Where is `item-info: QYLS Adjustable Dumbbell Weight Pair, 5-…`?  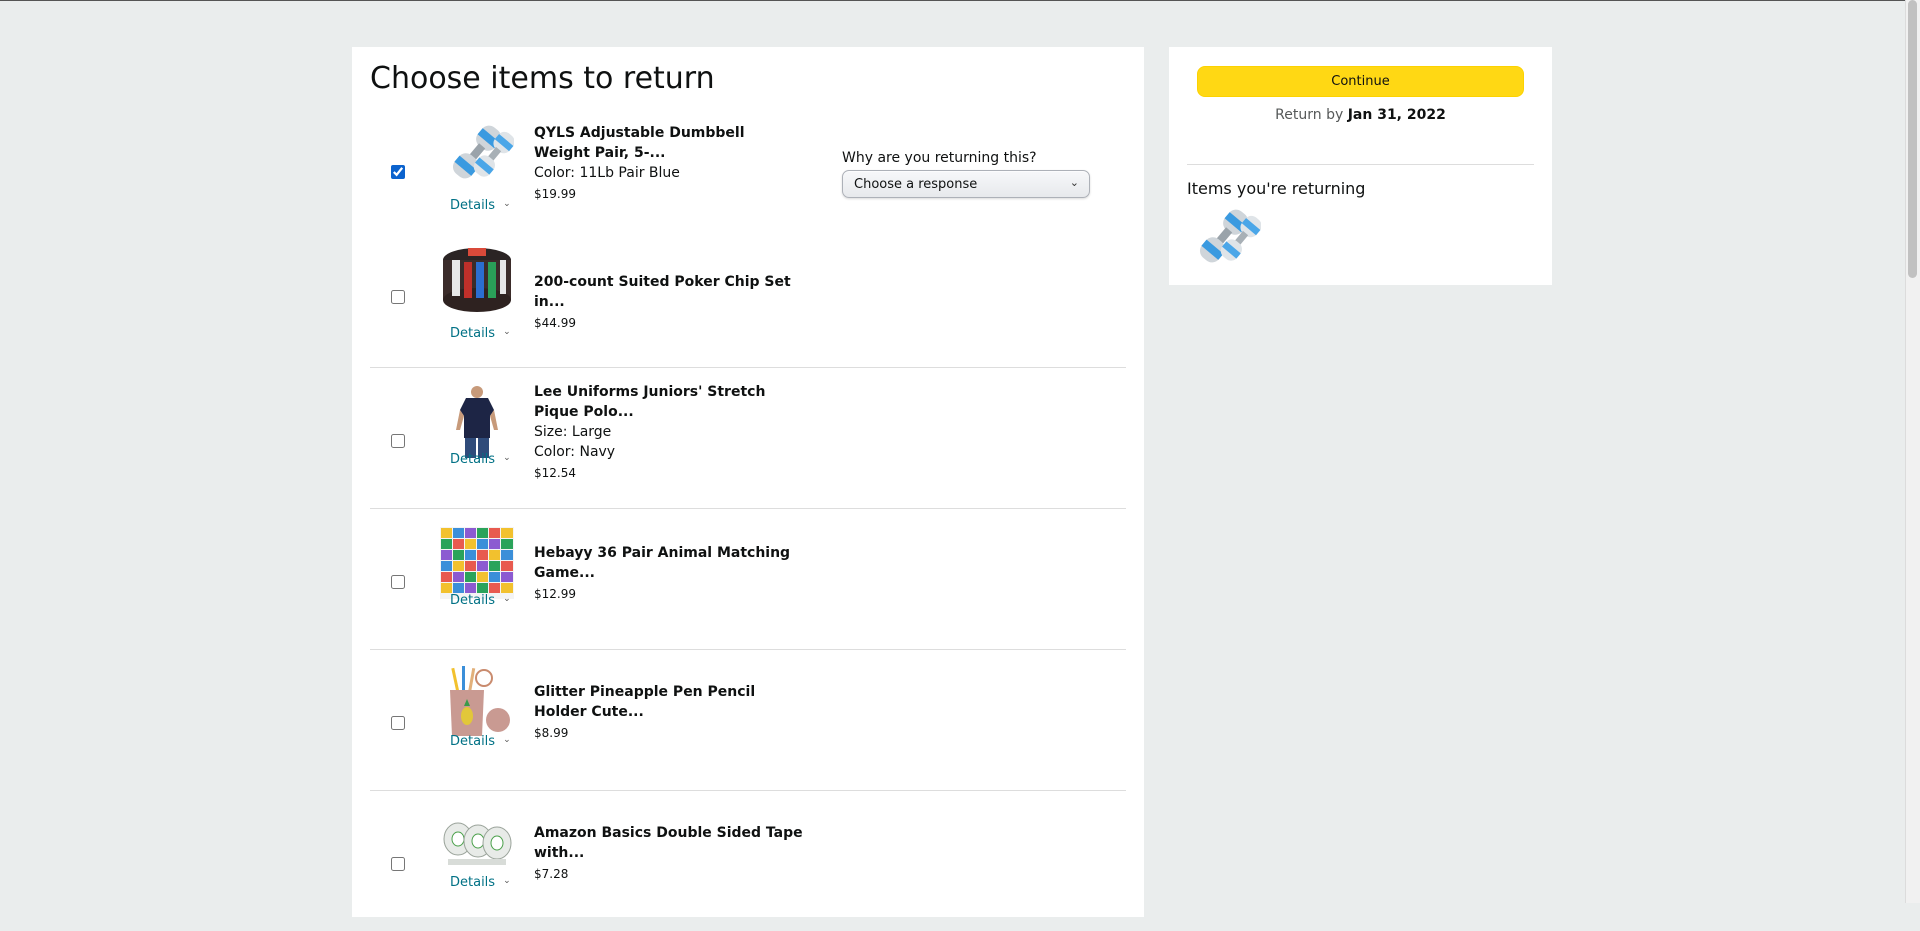
item-info: QYLS Adjustable Dumbbell Weight Pair, 5-… is located at coordinates (669, 163).